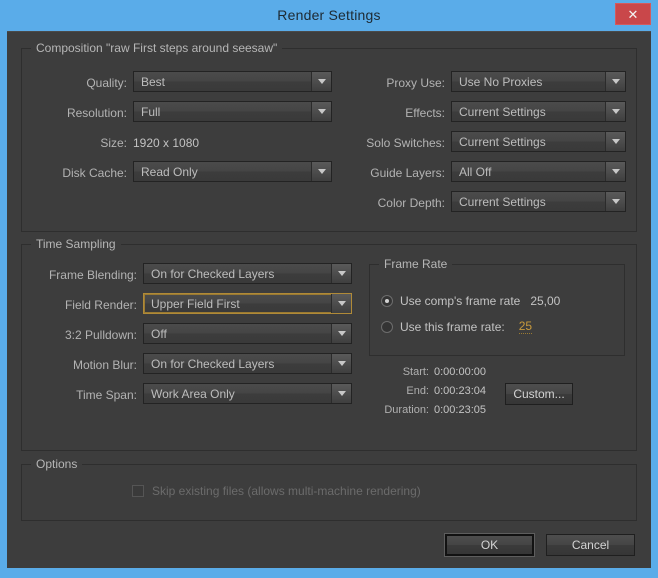  I want to click on proxy-use-dropdown-value: Use No Proxies, so click(501, 81).